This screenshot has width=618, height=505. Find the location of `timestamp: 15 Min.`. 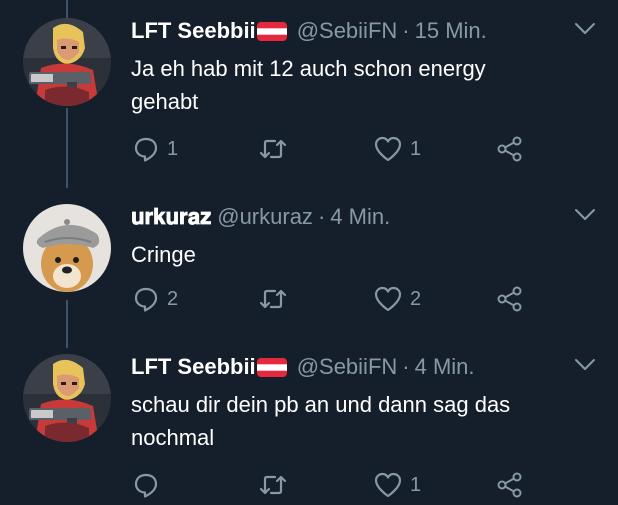

timestamp: 15 Min. is located at coordinates (451, 31).